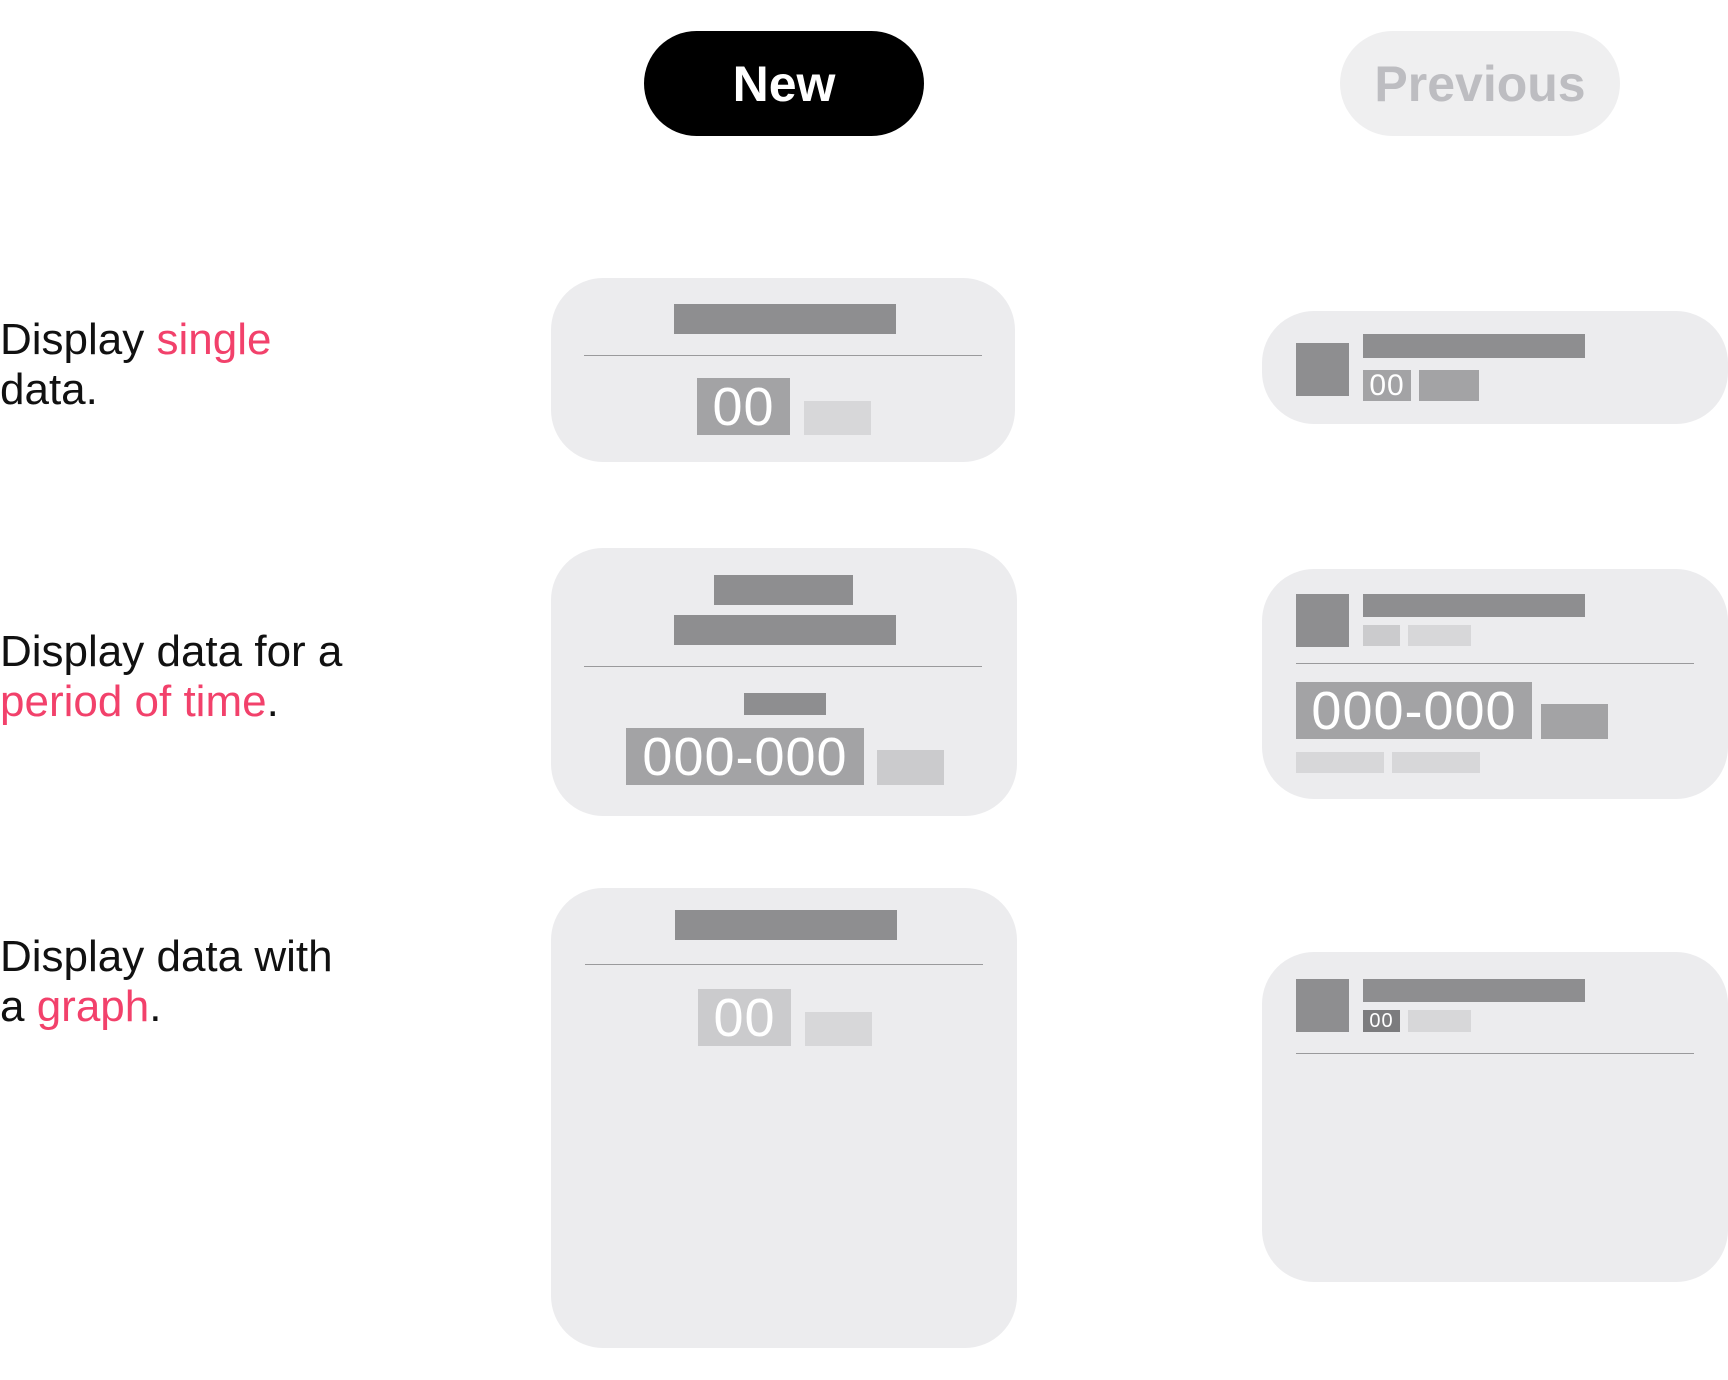 This screenshot has width=1728, height=1380. What do you see at coordinates (785, 630) in the screenshot?
I see `subtitle-placeholder` at bounding box center [785, 630].